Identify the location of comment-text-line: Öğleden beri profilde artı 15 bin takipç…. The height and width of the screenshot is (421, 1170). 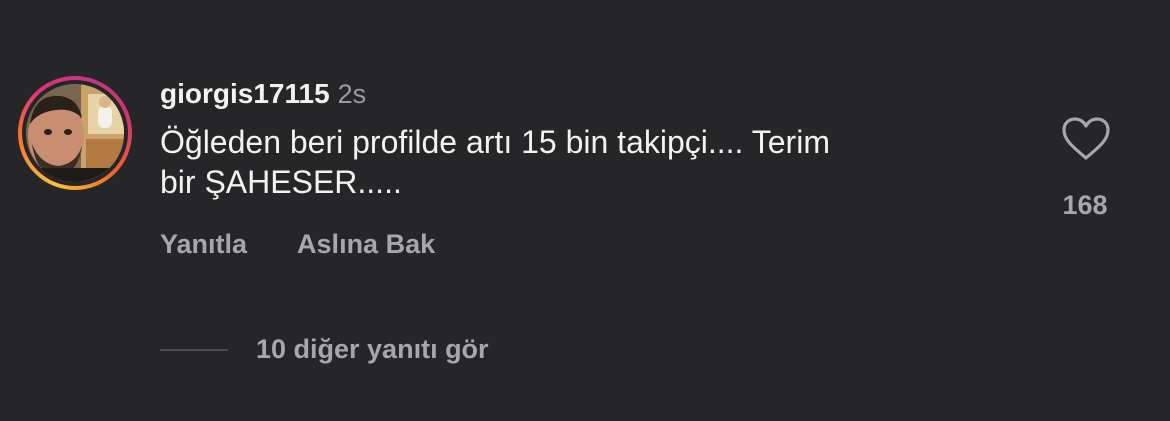
(495, 142).